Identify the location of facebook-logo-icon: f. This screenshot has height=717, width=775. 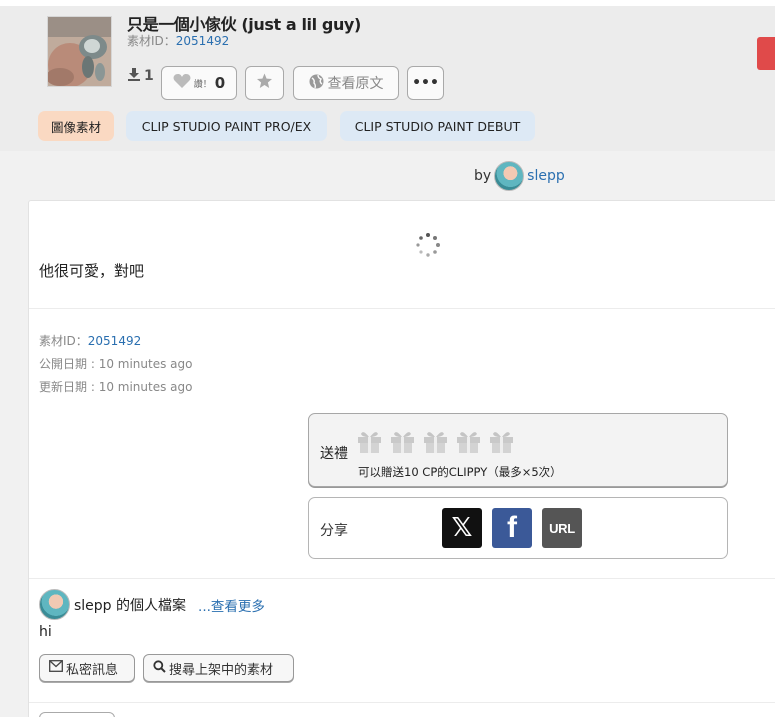
(512, 527).